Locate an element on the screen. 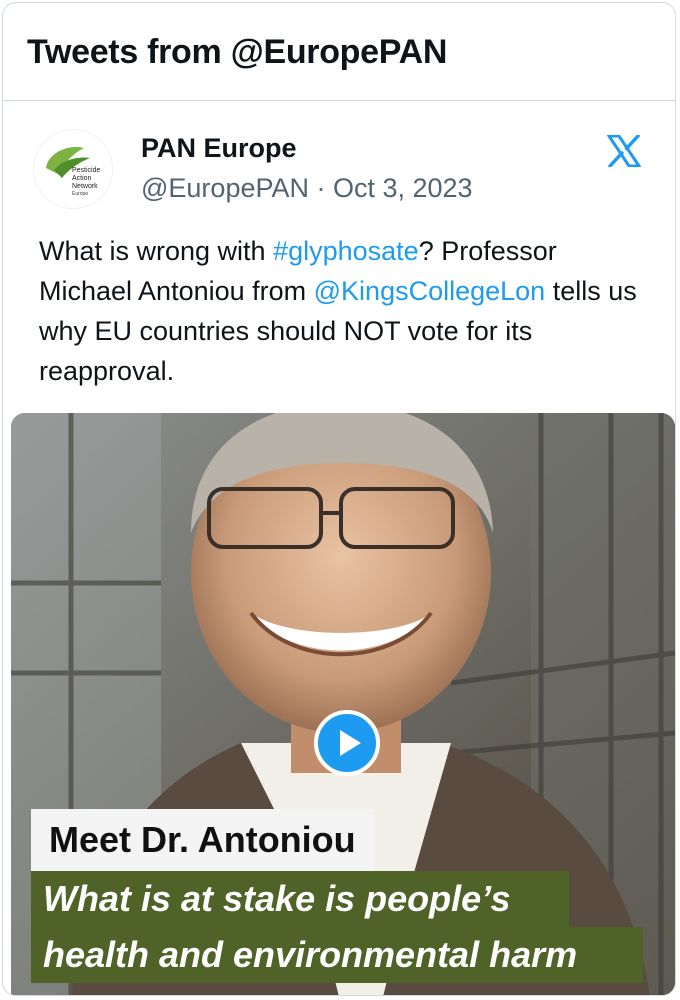 Image resolution: width=680 pixels, height=1000 pixels. avatar-logo-line2: Action is located at coordinates (82, 178).